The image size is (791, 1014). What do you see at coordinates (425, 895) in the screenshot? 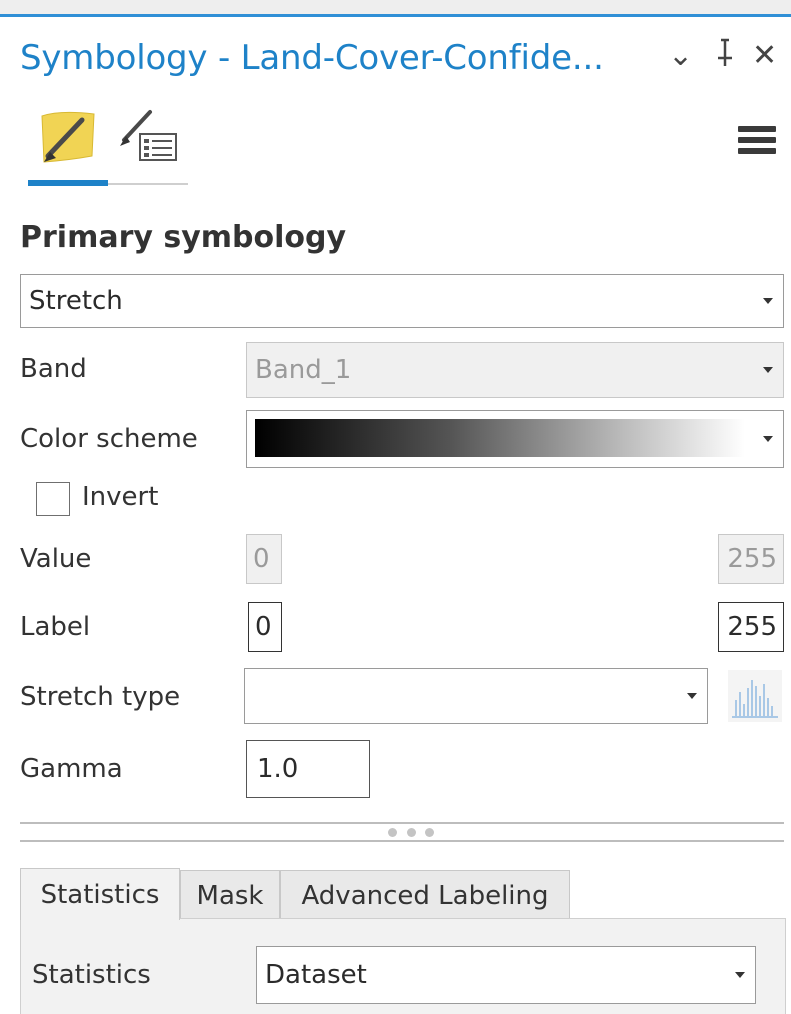
I see `tab-advanced-labeling: Advanced Labeling` at bounding box center [425, 895].